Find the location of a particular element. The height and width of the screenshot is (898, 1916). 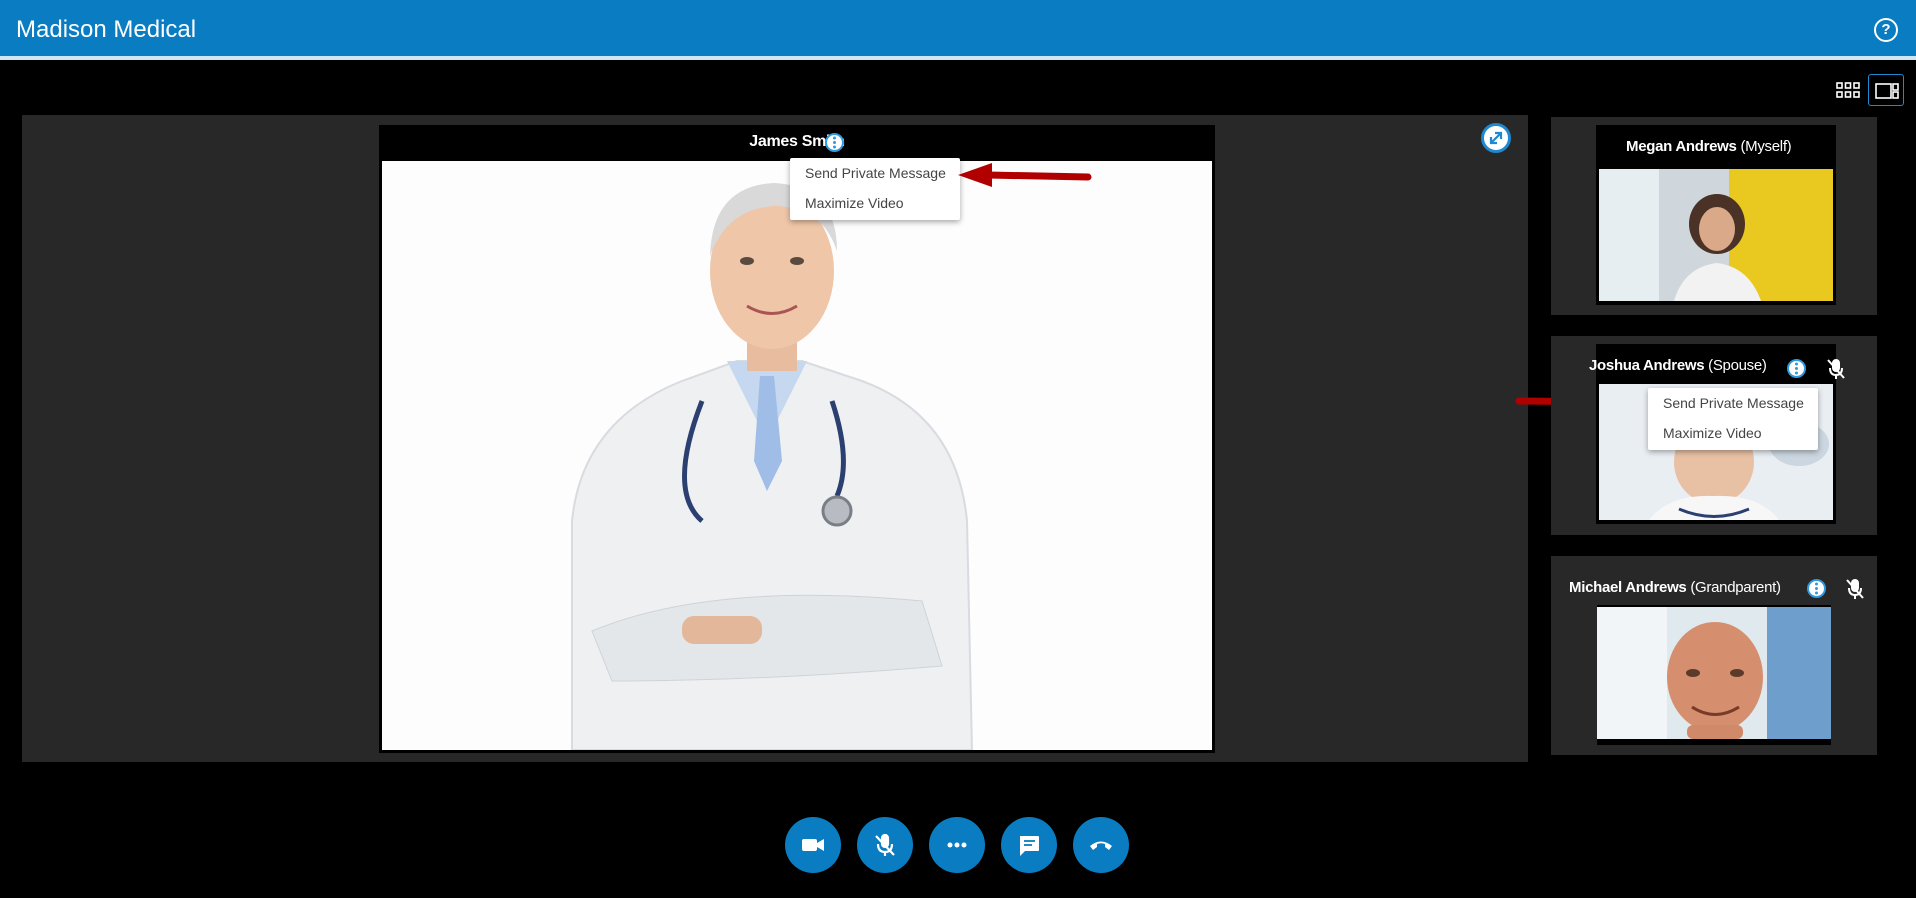

participant-role: (Spouse) is located at coordinates (1737, 365).